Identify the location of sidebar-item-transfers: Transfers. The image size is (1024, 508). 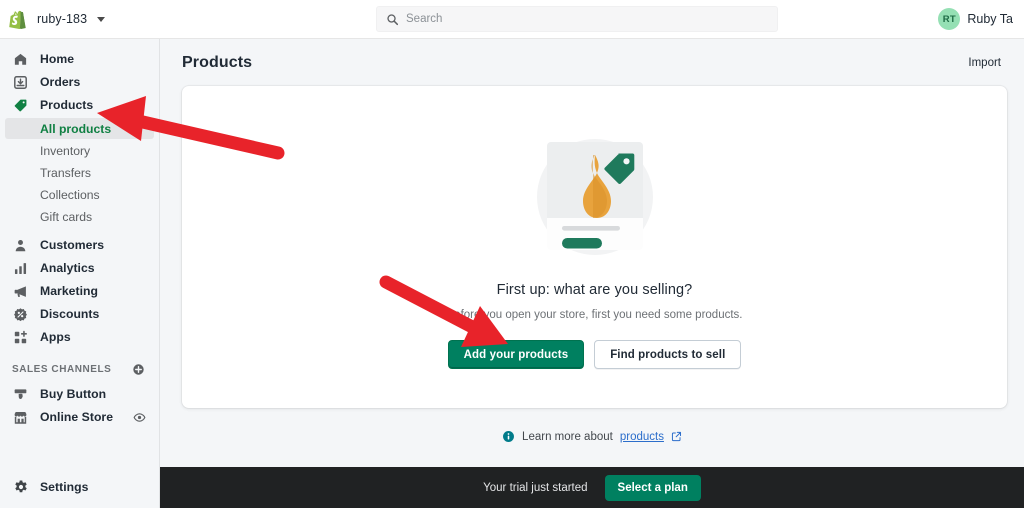
(79, 172).